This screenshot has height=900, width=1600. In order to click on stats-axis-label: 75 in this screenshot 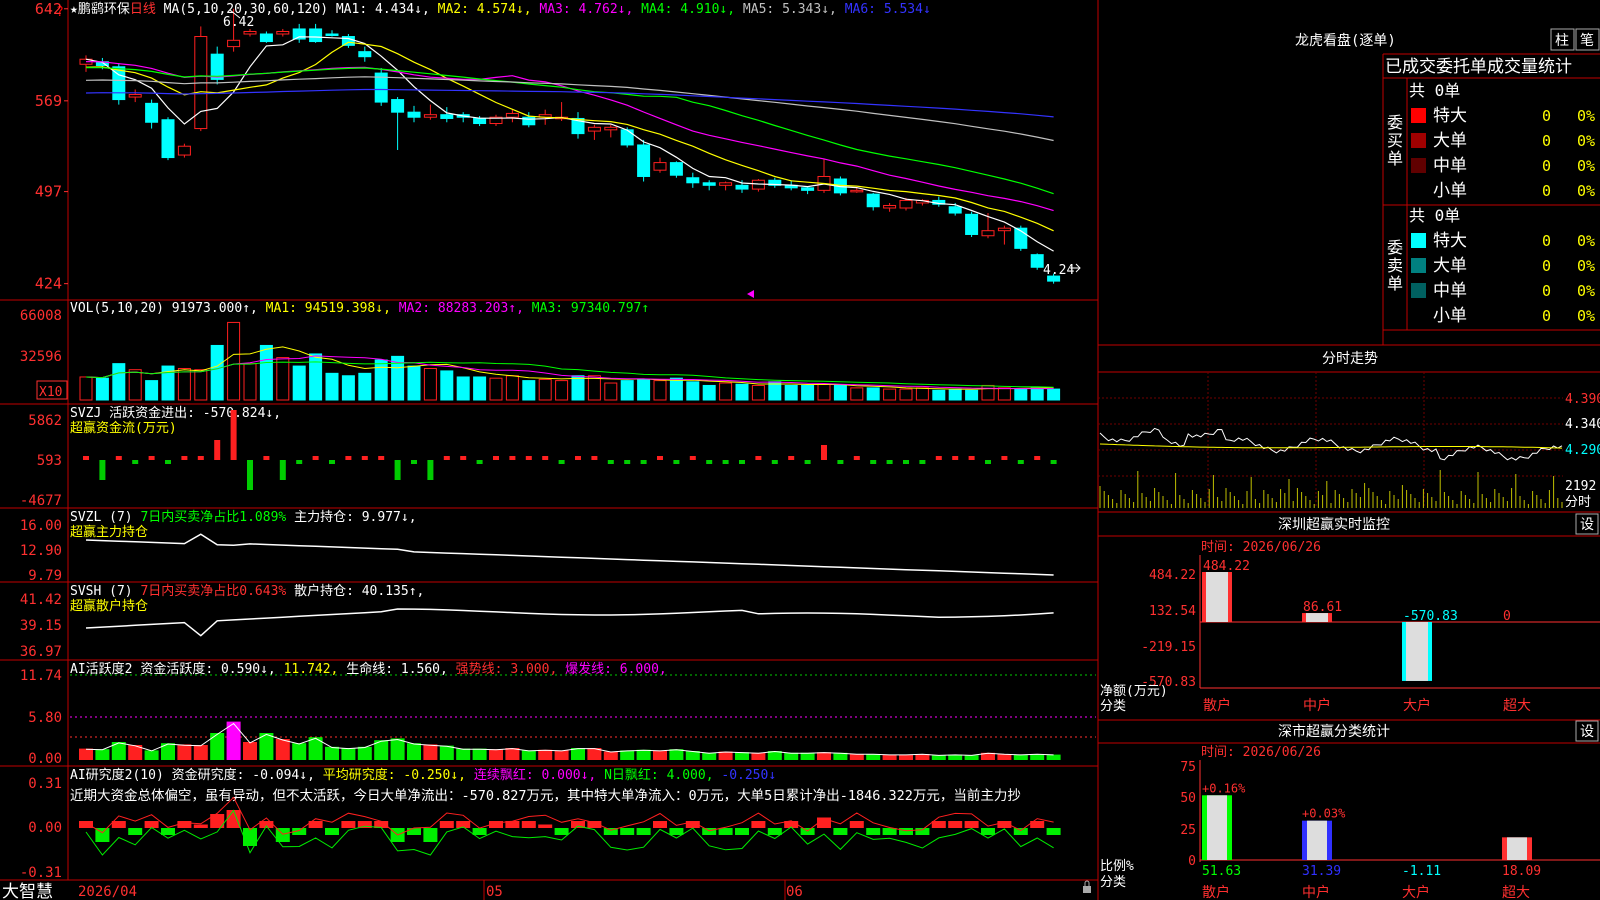, I will do `click(1188, 767)`.